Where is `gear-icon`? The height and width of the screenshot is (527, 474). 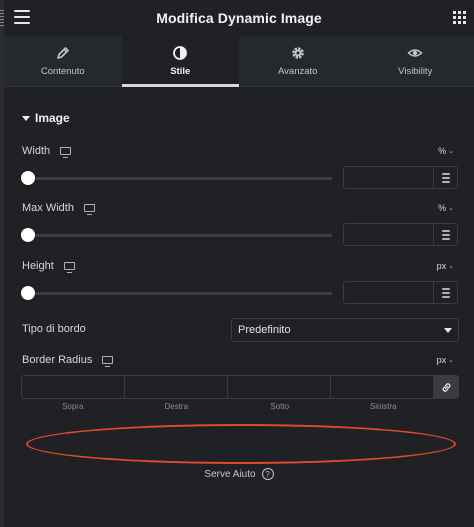 gear-icon is located at coordinates (297, 53).